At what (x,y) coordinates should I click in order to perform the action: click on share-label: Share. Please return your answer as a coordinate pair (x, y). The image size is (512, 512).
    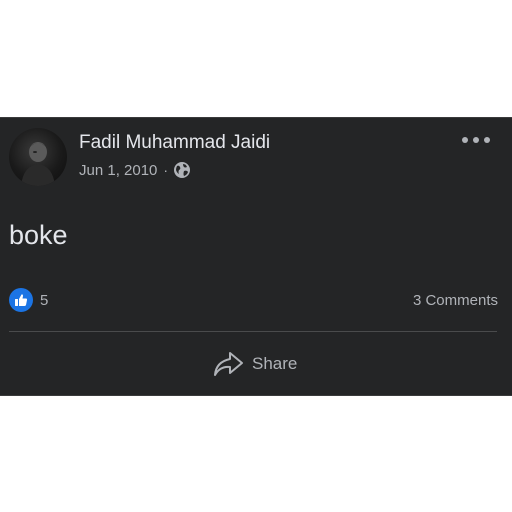
    Looking at the image, I should click on (275, 363).